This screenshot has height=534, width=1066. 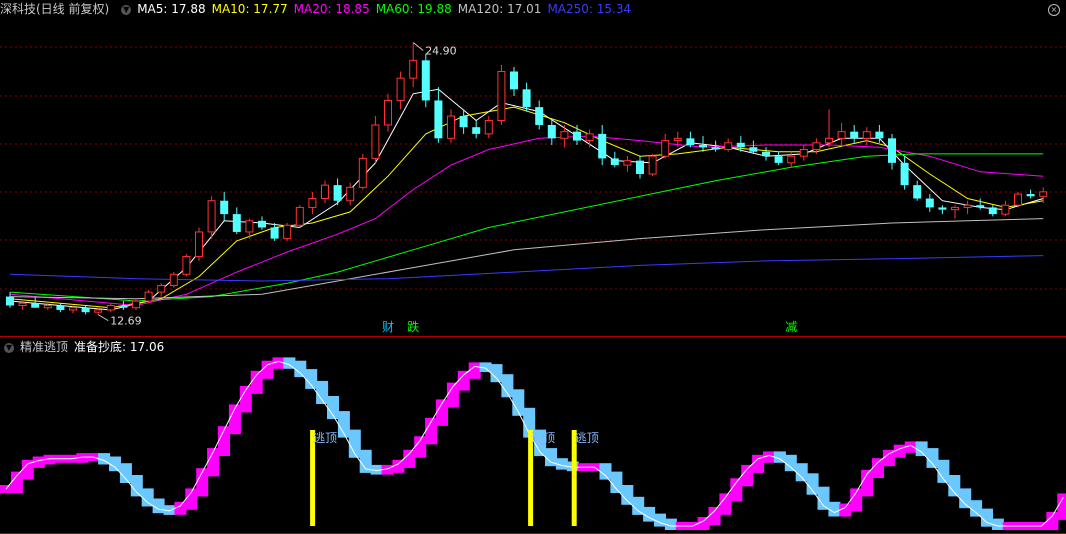 I want to click on high-price-label: 24.90, so click(x=441, y=51).